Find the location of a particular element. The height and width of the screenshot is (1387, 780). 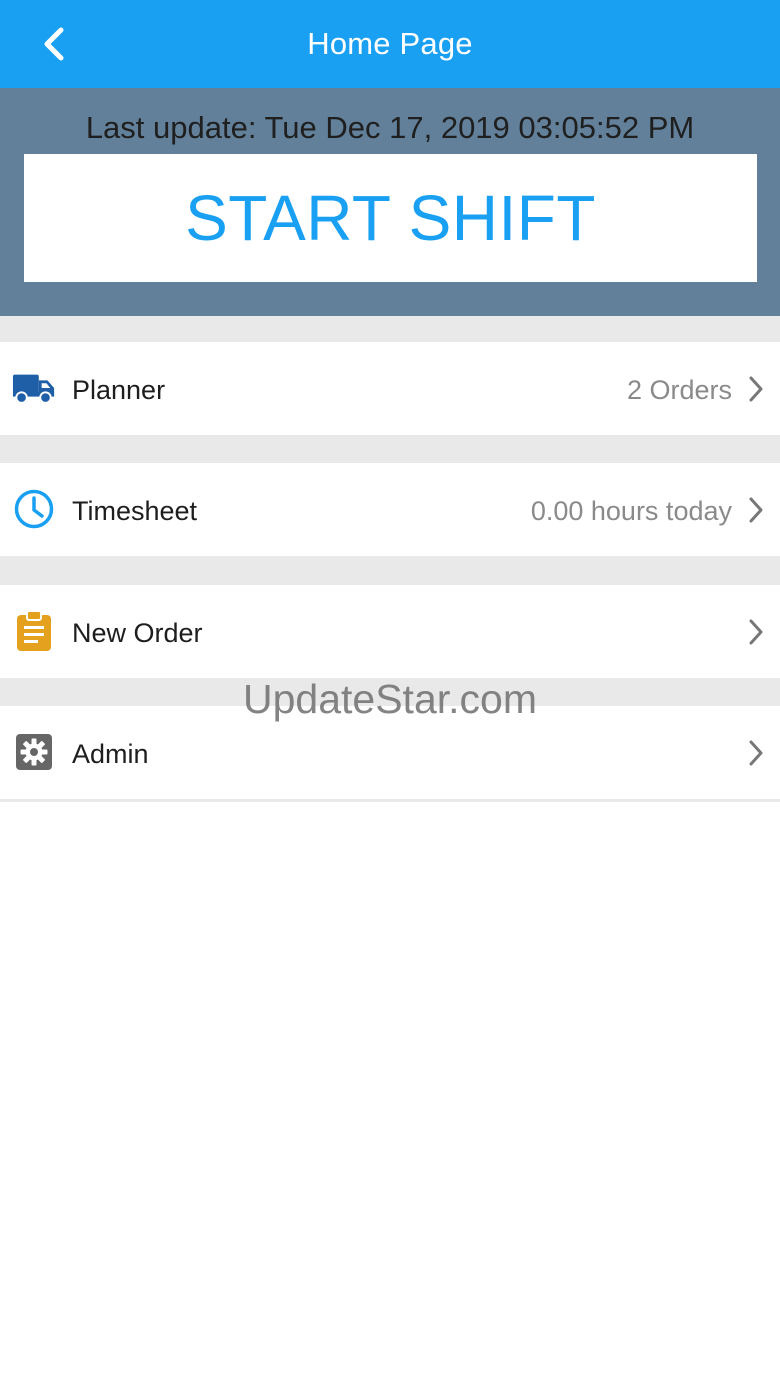

page-title: Home Page is located at coordinates (390, 43).